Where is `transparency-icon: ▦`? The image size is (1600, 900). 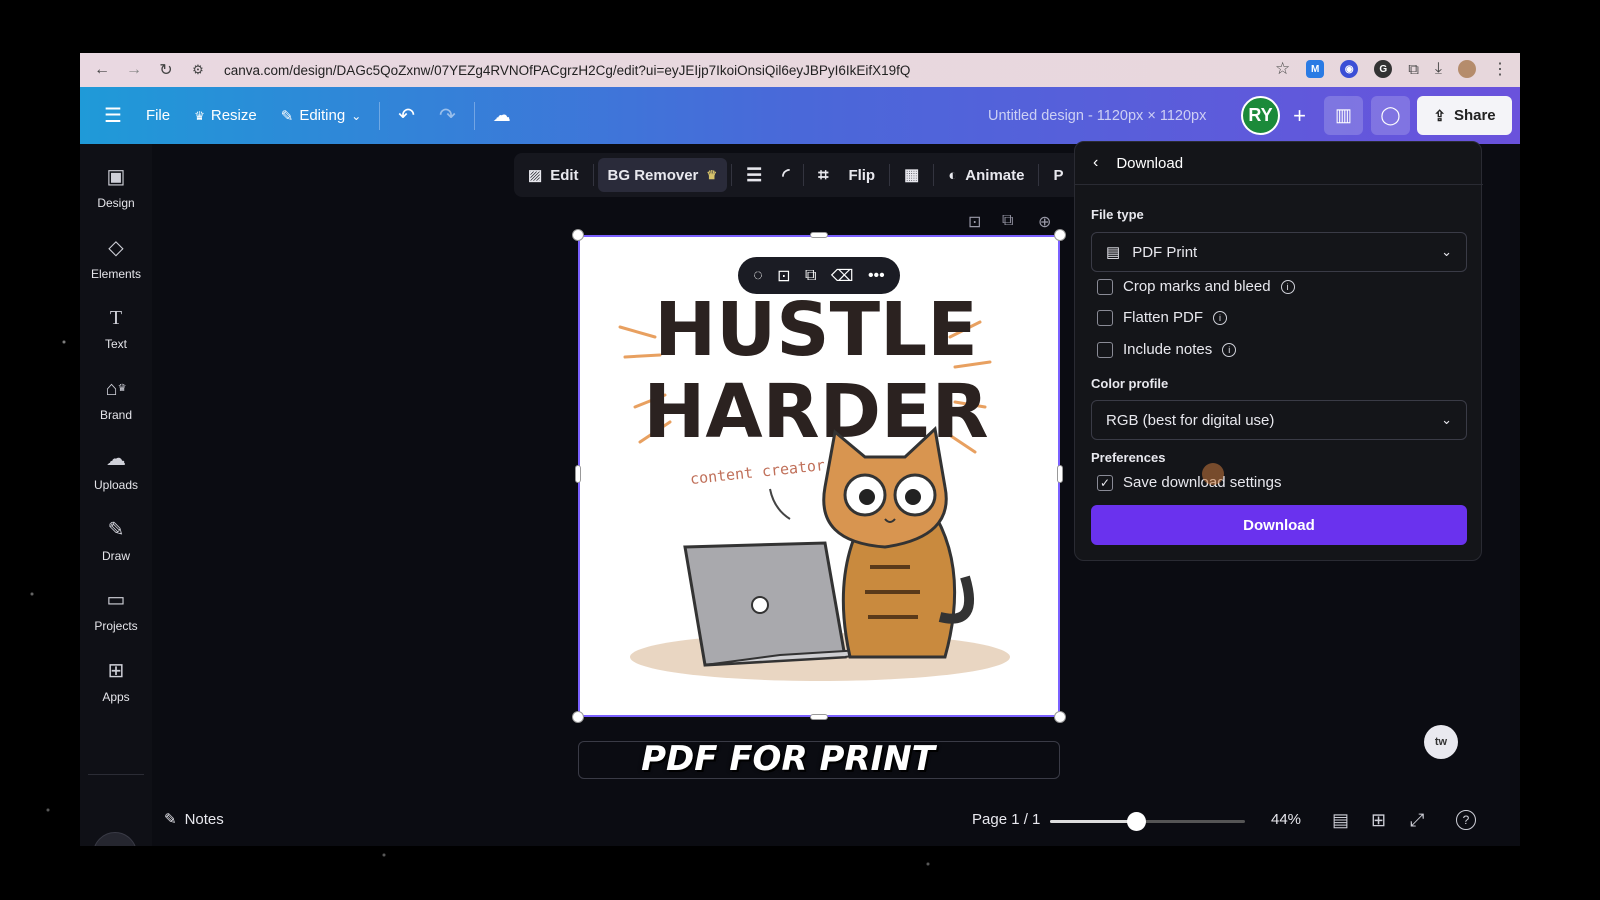 transparency-icon: ▦ is located at coordinates (911, 175).